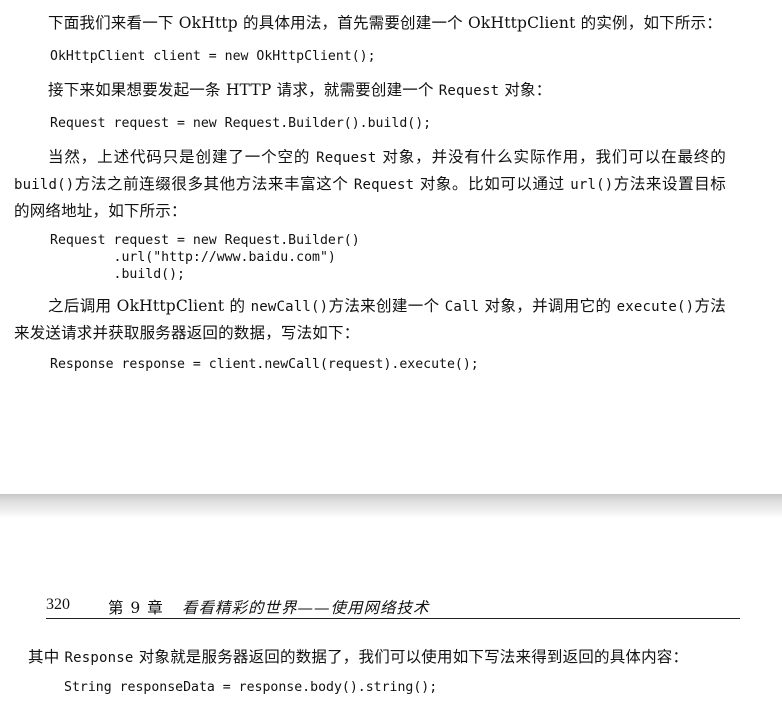 Image resolution: width=782 pixels, height=702 pixels. Describe the element at coordinates (306, 608) in the screenshot. I see `chapter-title: 看看精彩的世界——使用网络技术` at that location.